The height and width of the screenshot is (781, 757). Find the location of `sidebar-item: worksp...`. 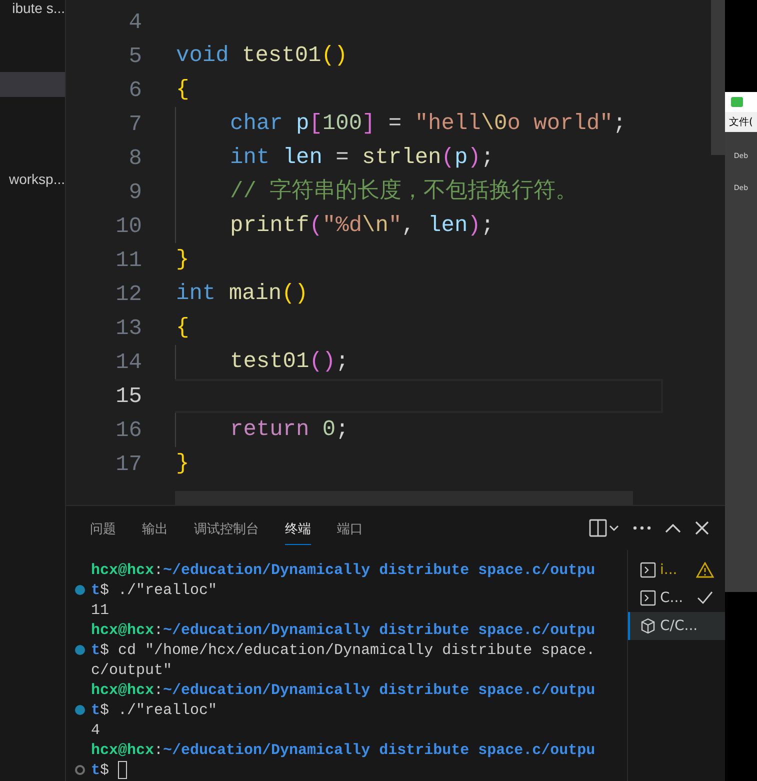

sidebar-item: worksp... is located at coordinates (32, 142).